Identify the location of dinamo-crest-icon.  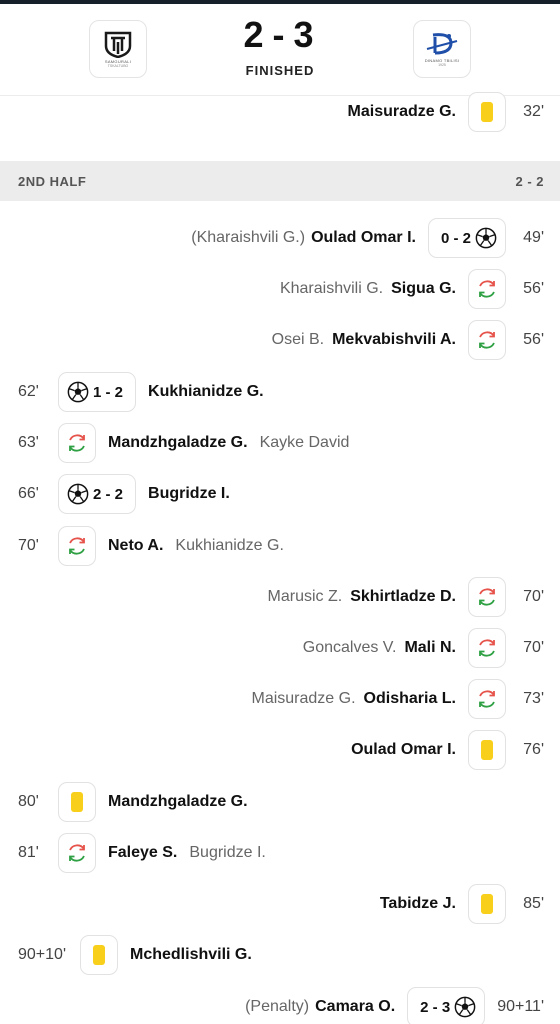
(442, 44).